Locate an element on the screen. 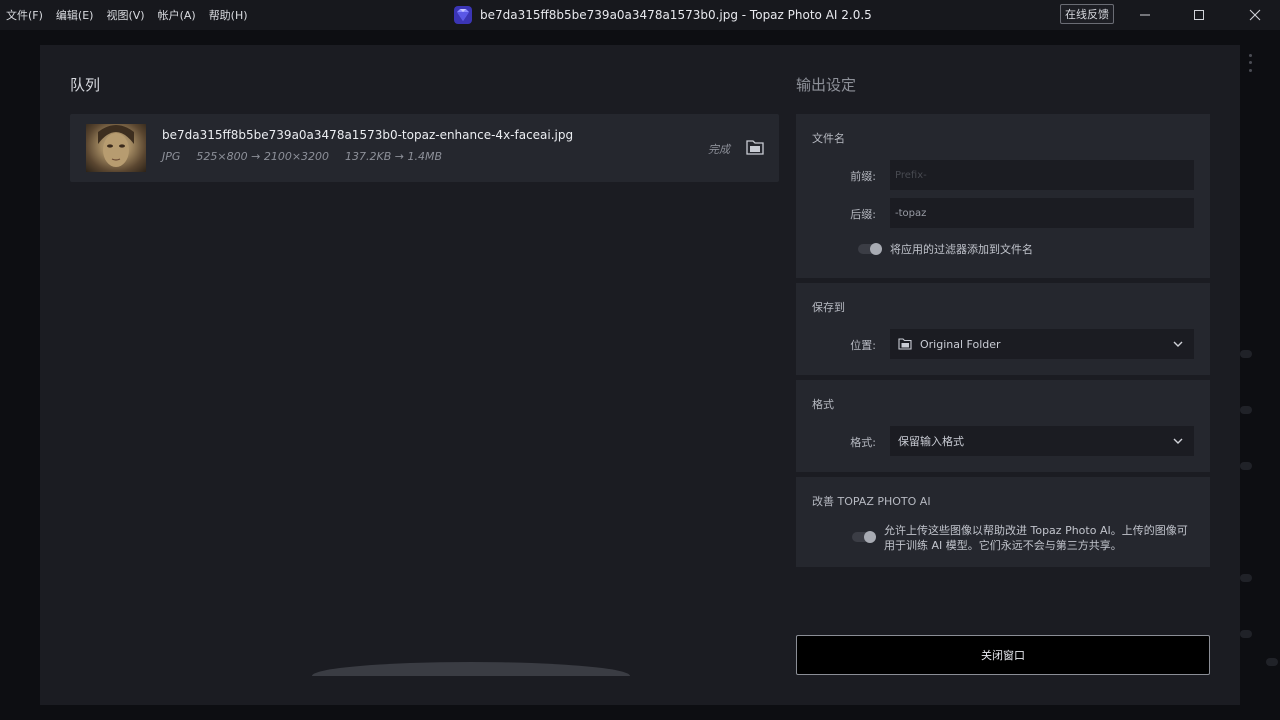 The height and width of the screenshot is (720, 1280). filter-name-toggle-label: 将应用的过滤器添加到文件名 is located at coordinates (961, 249).